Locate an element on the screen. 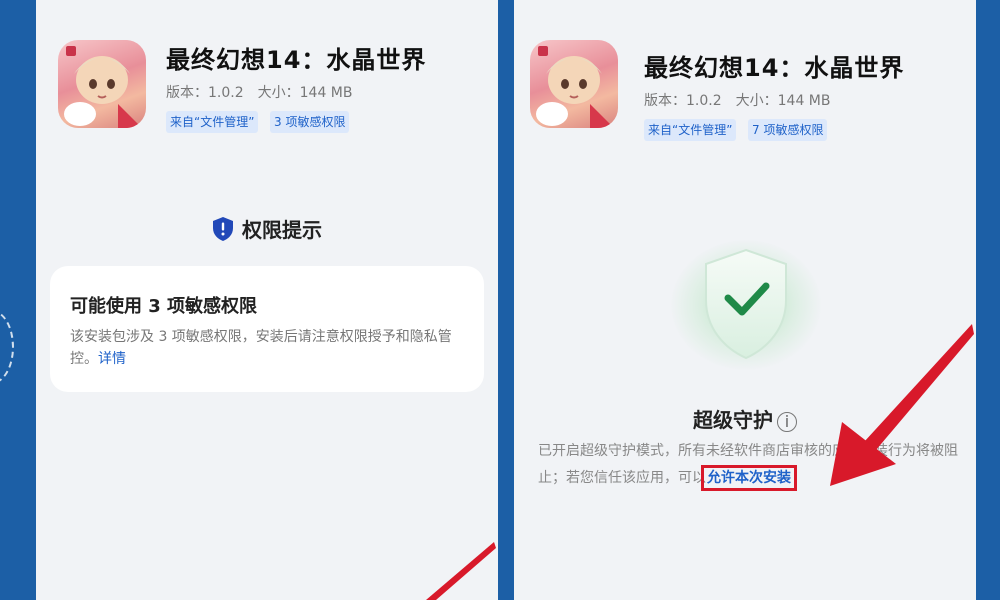 This screenshot has height=600, width=1000. permission-heading: 权限提示 is located at coordinates (267, 230).